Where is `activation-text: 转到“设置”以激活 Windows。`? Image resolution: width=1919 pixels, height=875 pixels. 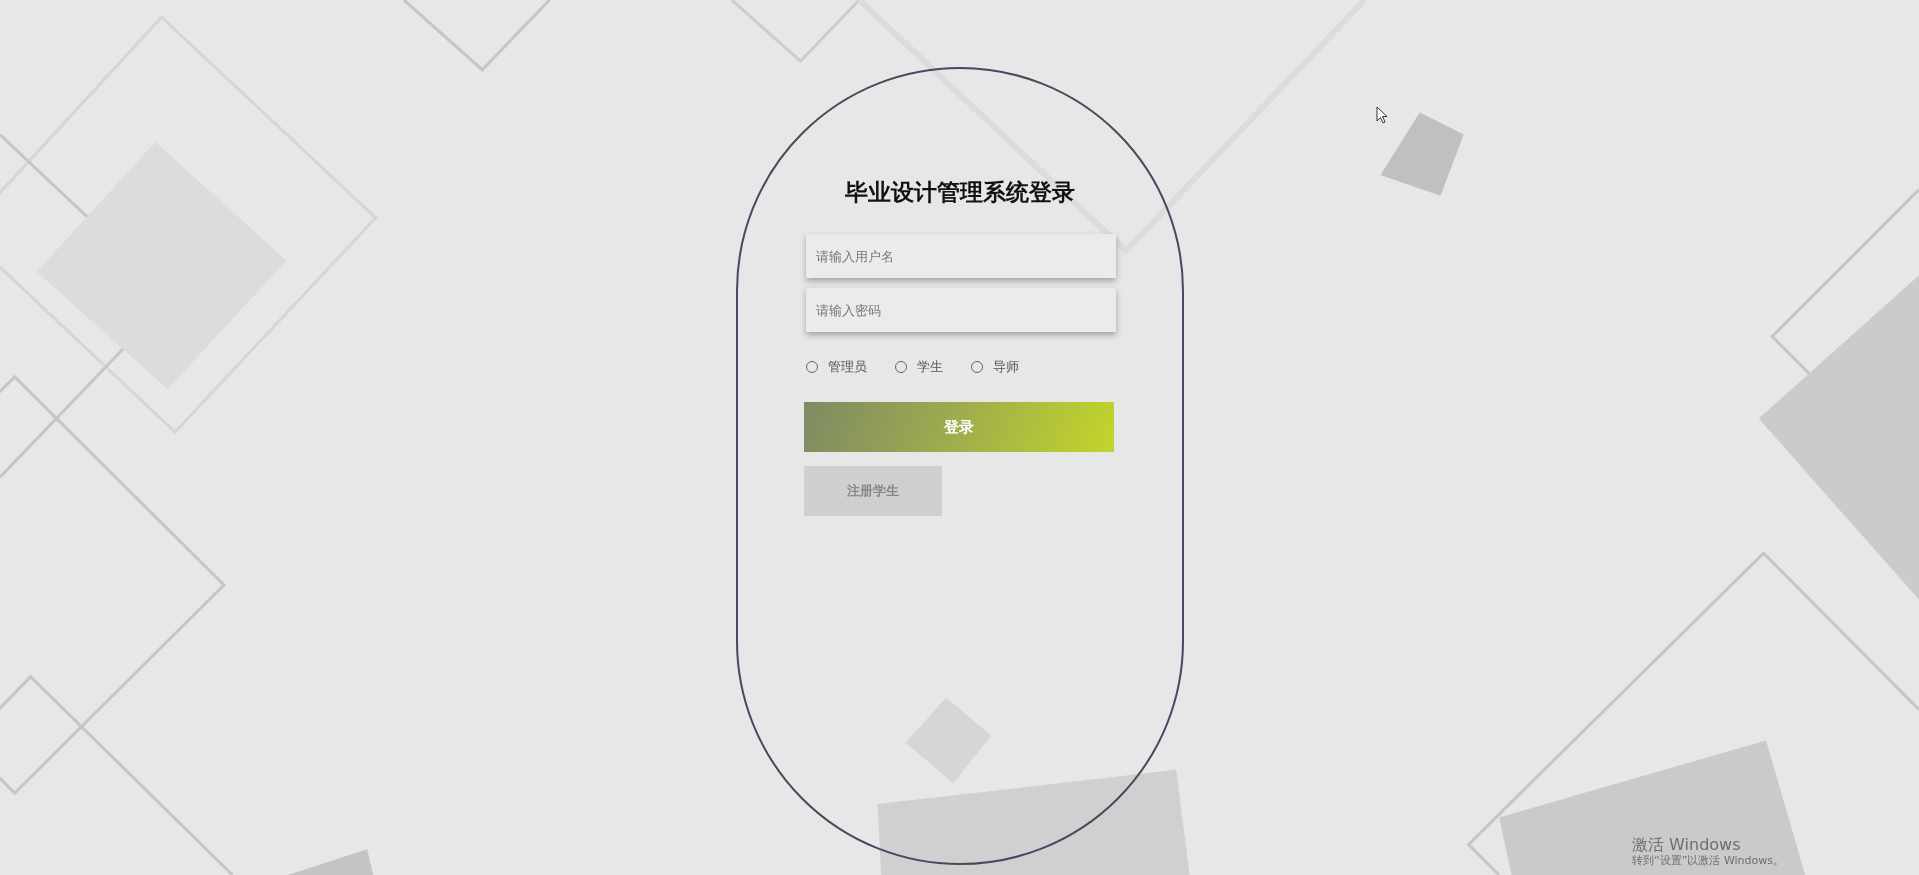 activation-text: 转到“设置”以激活 Windows。 is located at coordinates (1708, 861).